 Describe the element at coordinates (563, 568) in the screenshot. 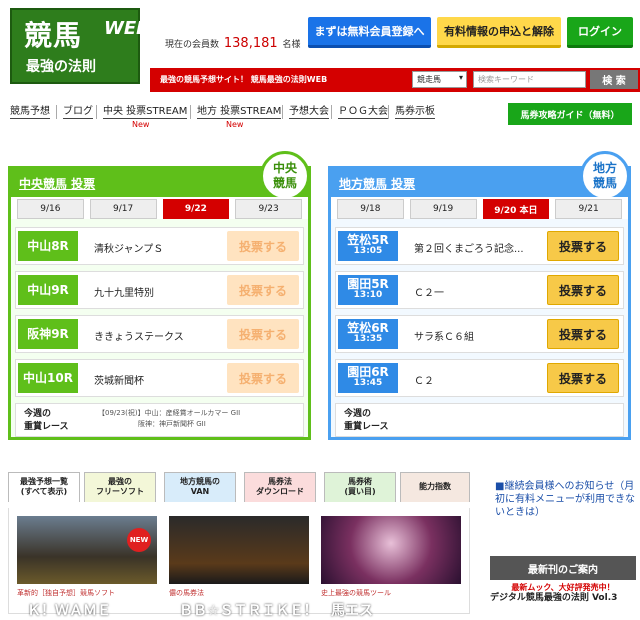

I see `new-book-header: 最新刊のご案内` at that location.